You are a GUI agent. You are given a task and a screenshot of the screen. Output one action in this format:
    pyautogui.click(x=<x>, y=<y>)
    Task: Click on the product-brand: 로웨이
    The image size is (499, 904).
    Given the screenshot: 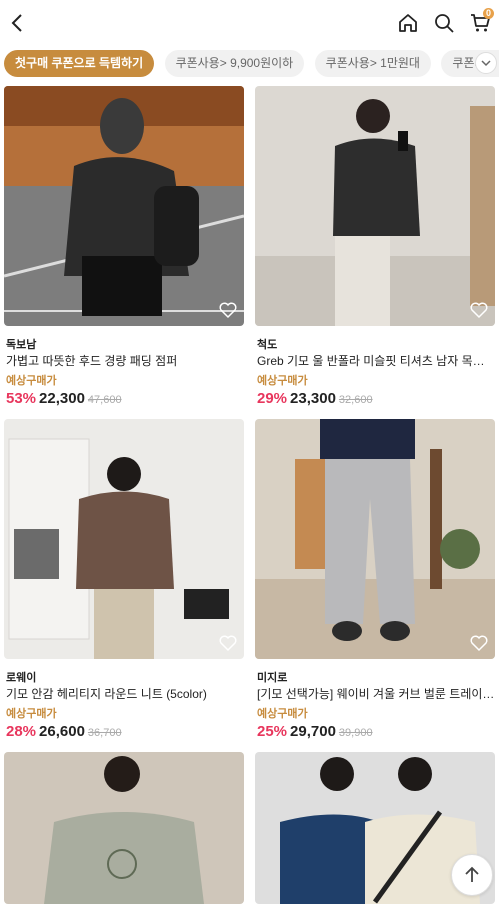 What is the action you would take?
    pyautogui.click(x=21, y=678)
    